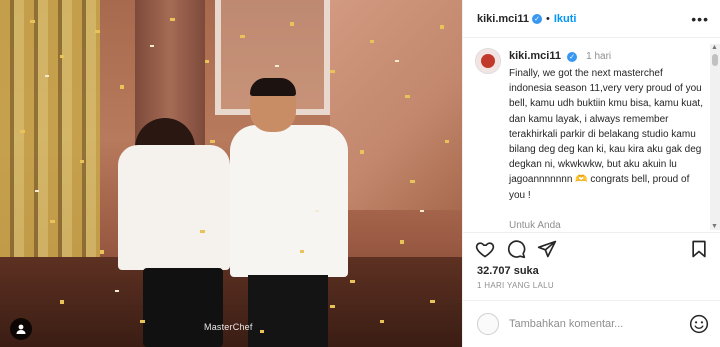 This screenshot has width=720, height=347. What do you see at coordinates (715, 60) in the screenshot?
I see `scrollbar-thumb` at bounding box center [715, 60].